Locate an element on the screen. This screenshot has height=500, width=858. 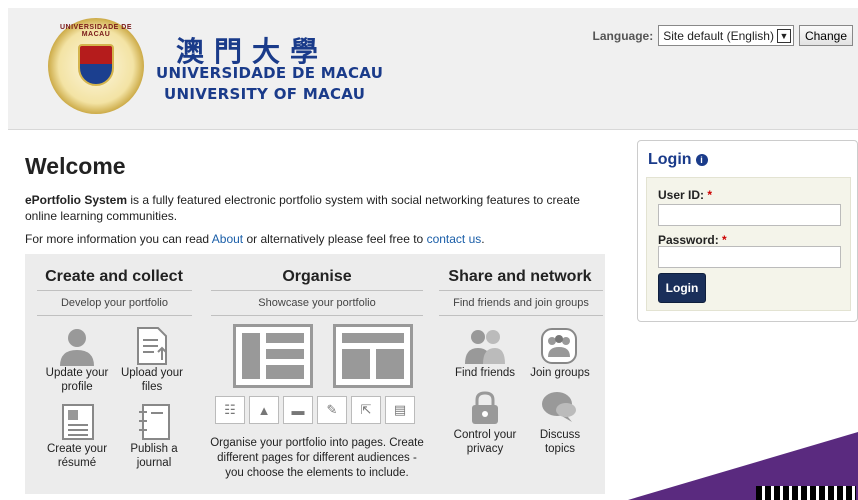
language-label: Language: is located at coordinates (623, 35).